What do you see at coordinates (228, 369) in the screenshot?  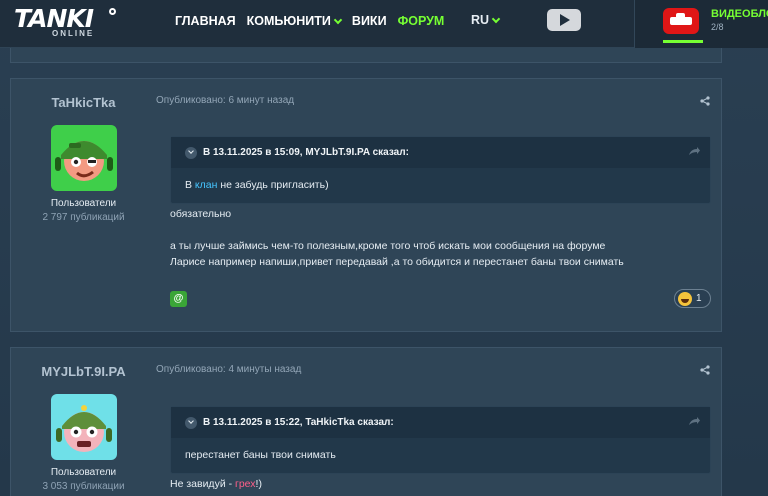 I see `post-timestamp: Опубликовано: 4 минуты назад` at bounding box center [228, 369].